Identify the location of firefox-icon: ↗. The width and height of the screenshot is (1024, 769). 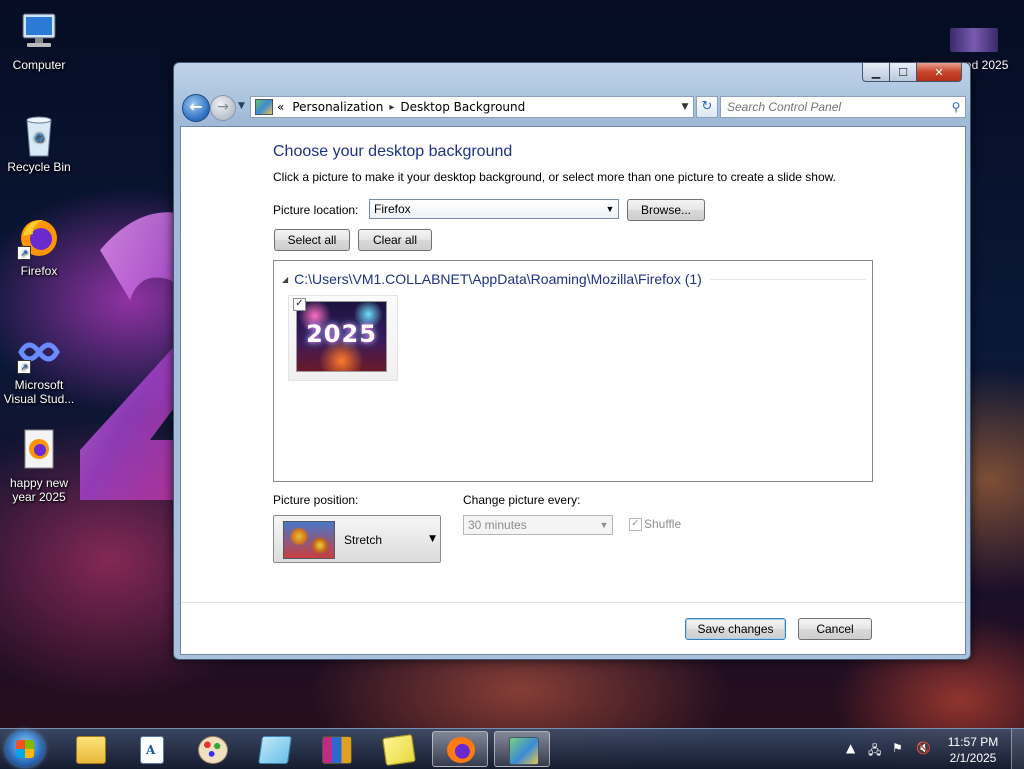
(39, 238).